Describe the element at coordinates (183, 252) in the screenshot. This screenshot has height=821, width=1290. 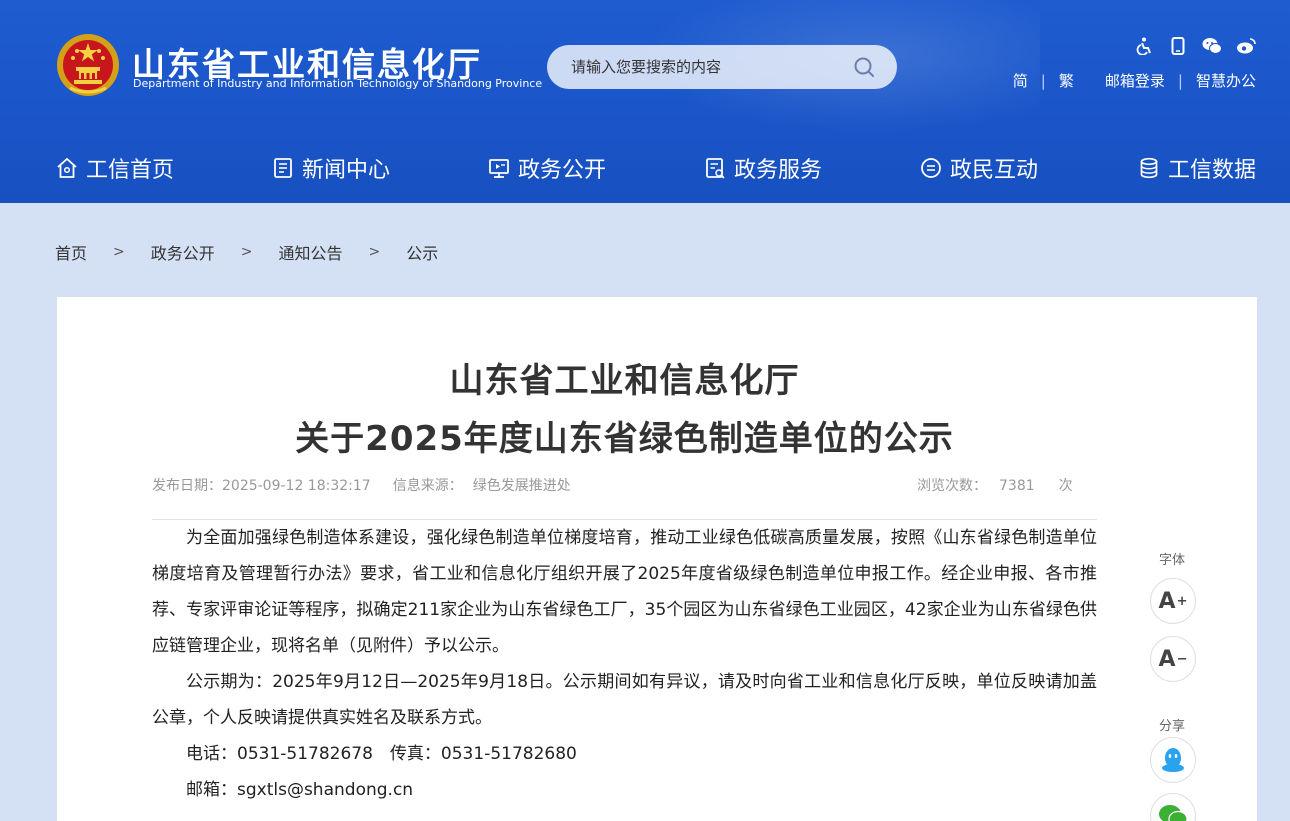
I see `breadcrumb-public-affairs: 政务公开` at that location.